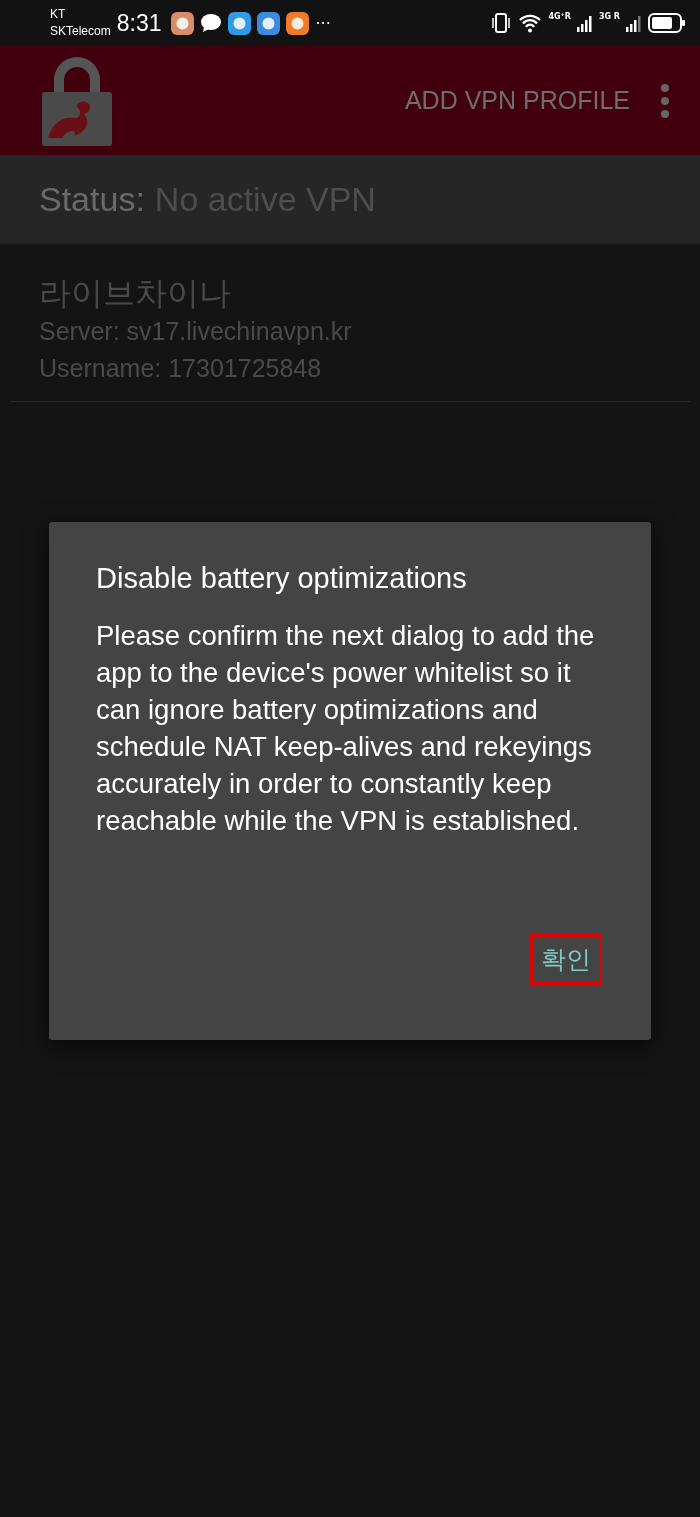 The width and height of the screenshot is (700, 1517). I want to click on battery-icon, so click(667, 23).